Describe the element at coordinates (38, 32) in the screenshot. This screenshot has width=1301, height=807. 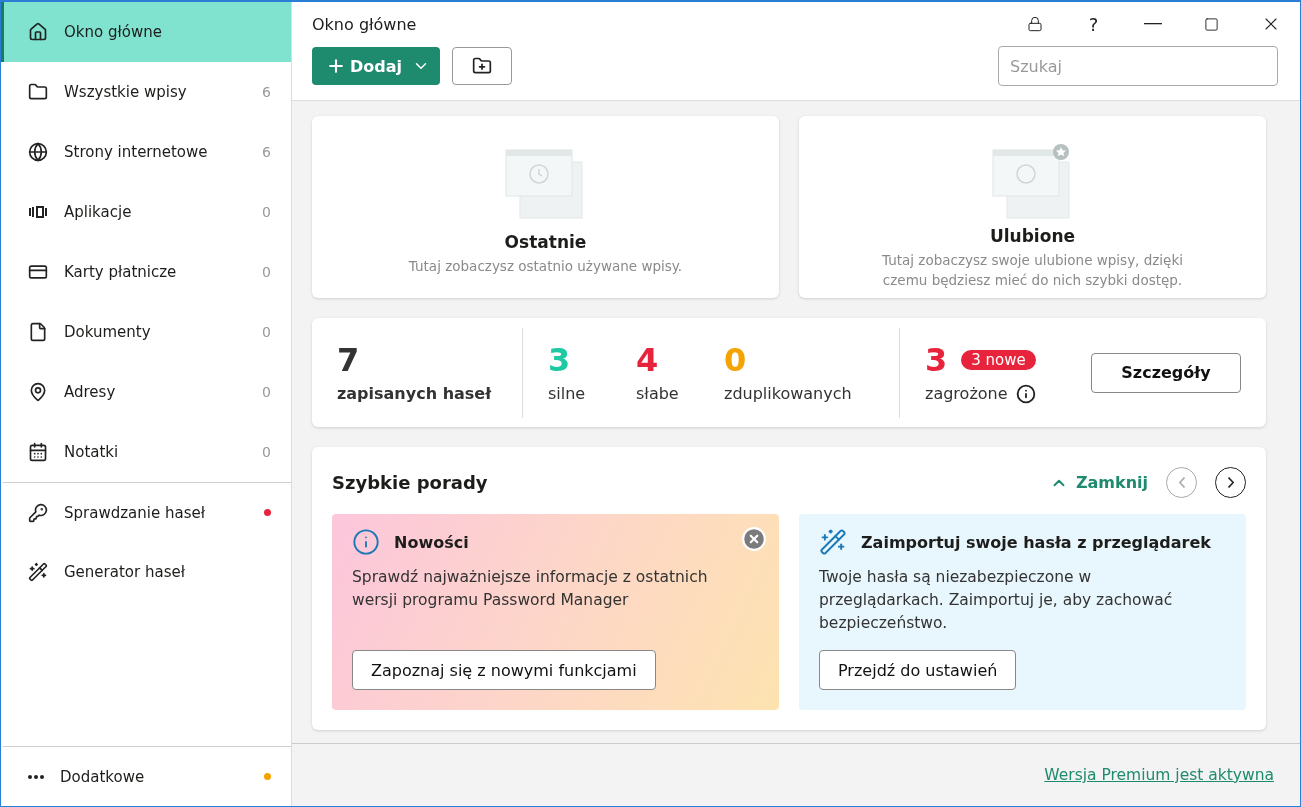
I see `home-icon` at that location.